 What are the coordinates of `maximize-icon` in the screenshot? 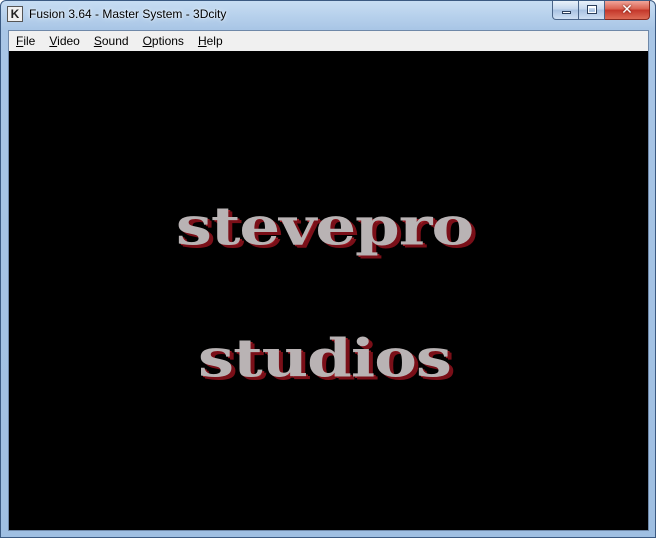 It's located at (592, 9).